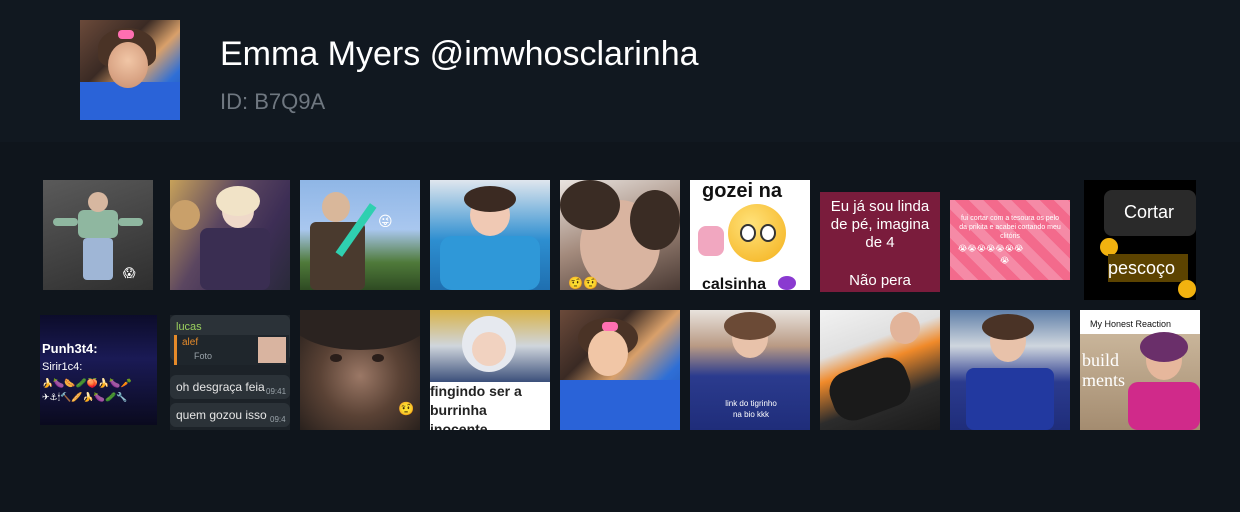  Describe the element at coordinates (1131, 324) in the screenshot. I see `sticker-caption: My Honest Reaction` at that location.